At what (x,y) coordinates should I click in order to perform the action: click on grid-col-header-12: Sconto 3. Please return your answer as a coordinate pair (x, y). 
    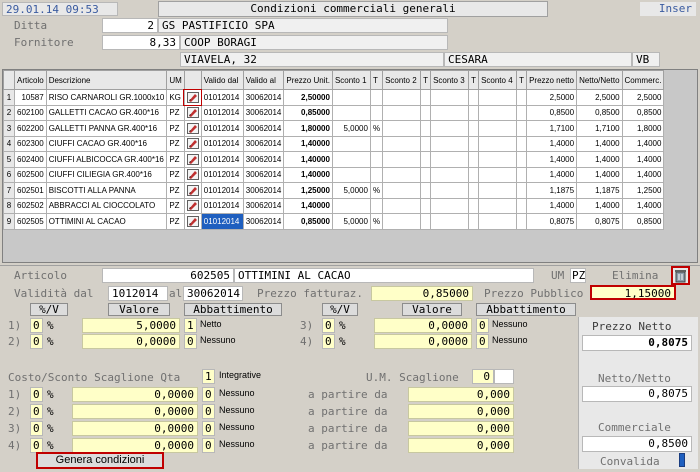
    Looking at the image, I should click on (450, 80).